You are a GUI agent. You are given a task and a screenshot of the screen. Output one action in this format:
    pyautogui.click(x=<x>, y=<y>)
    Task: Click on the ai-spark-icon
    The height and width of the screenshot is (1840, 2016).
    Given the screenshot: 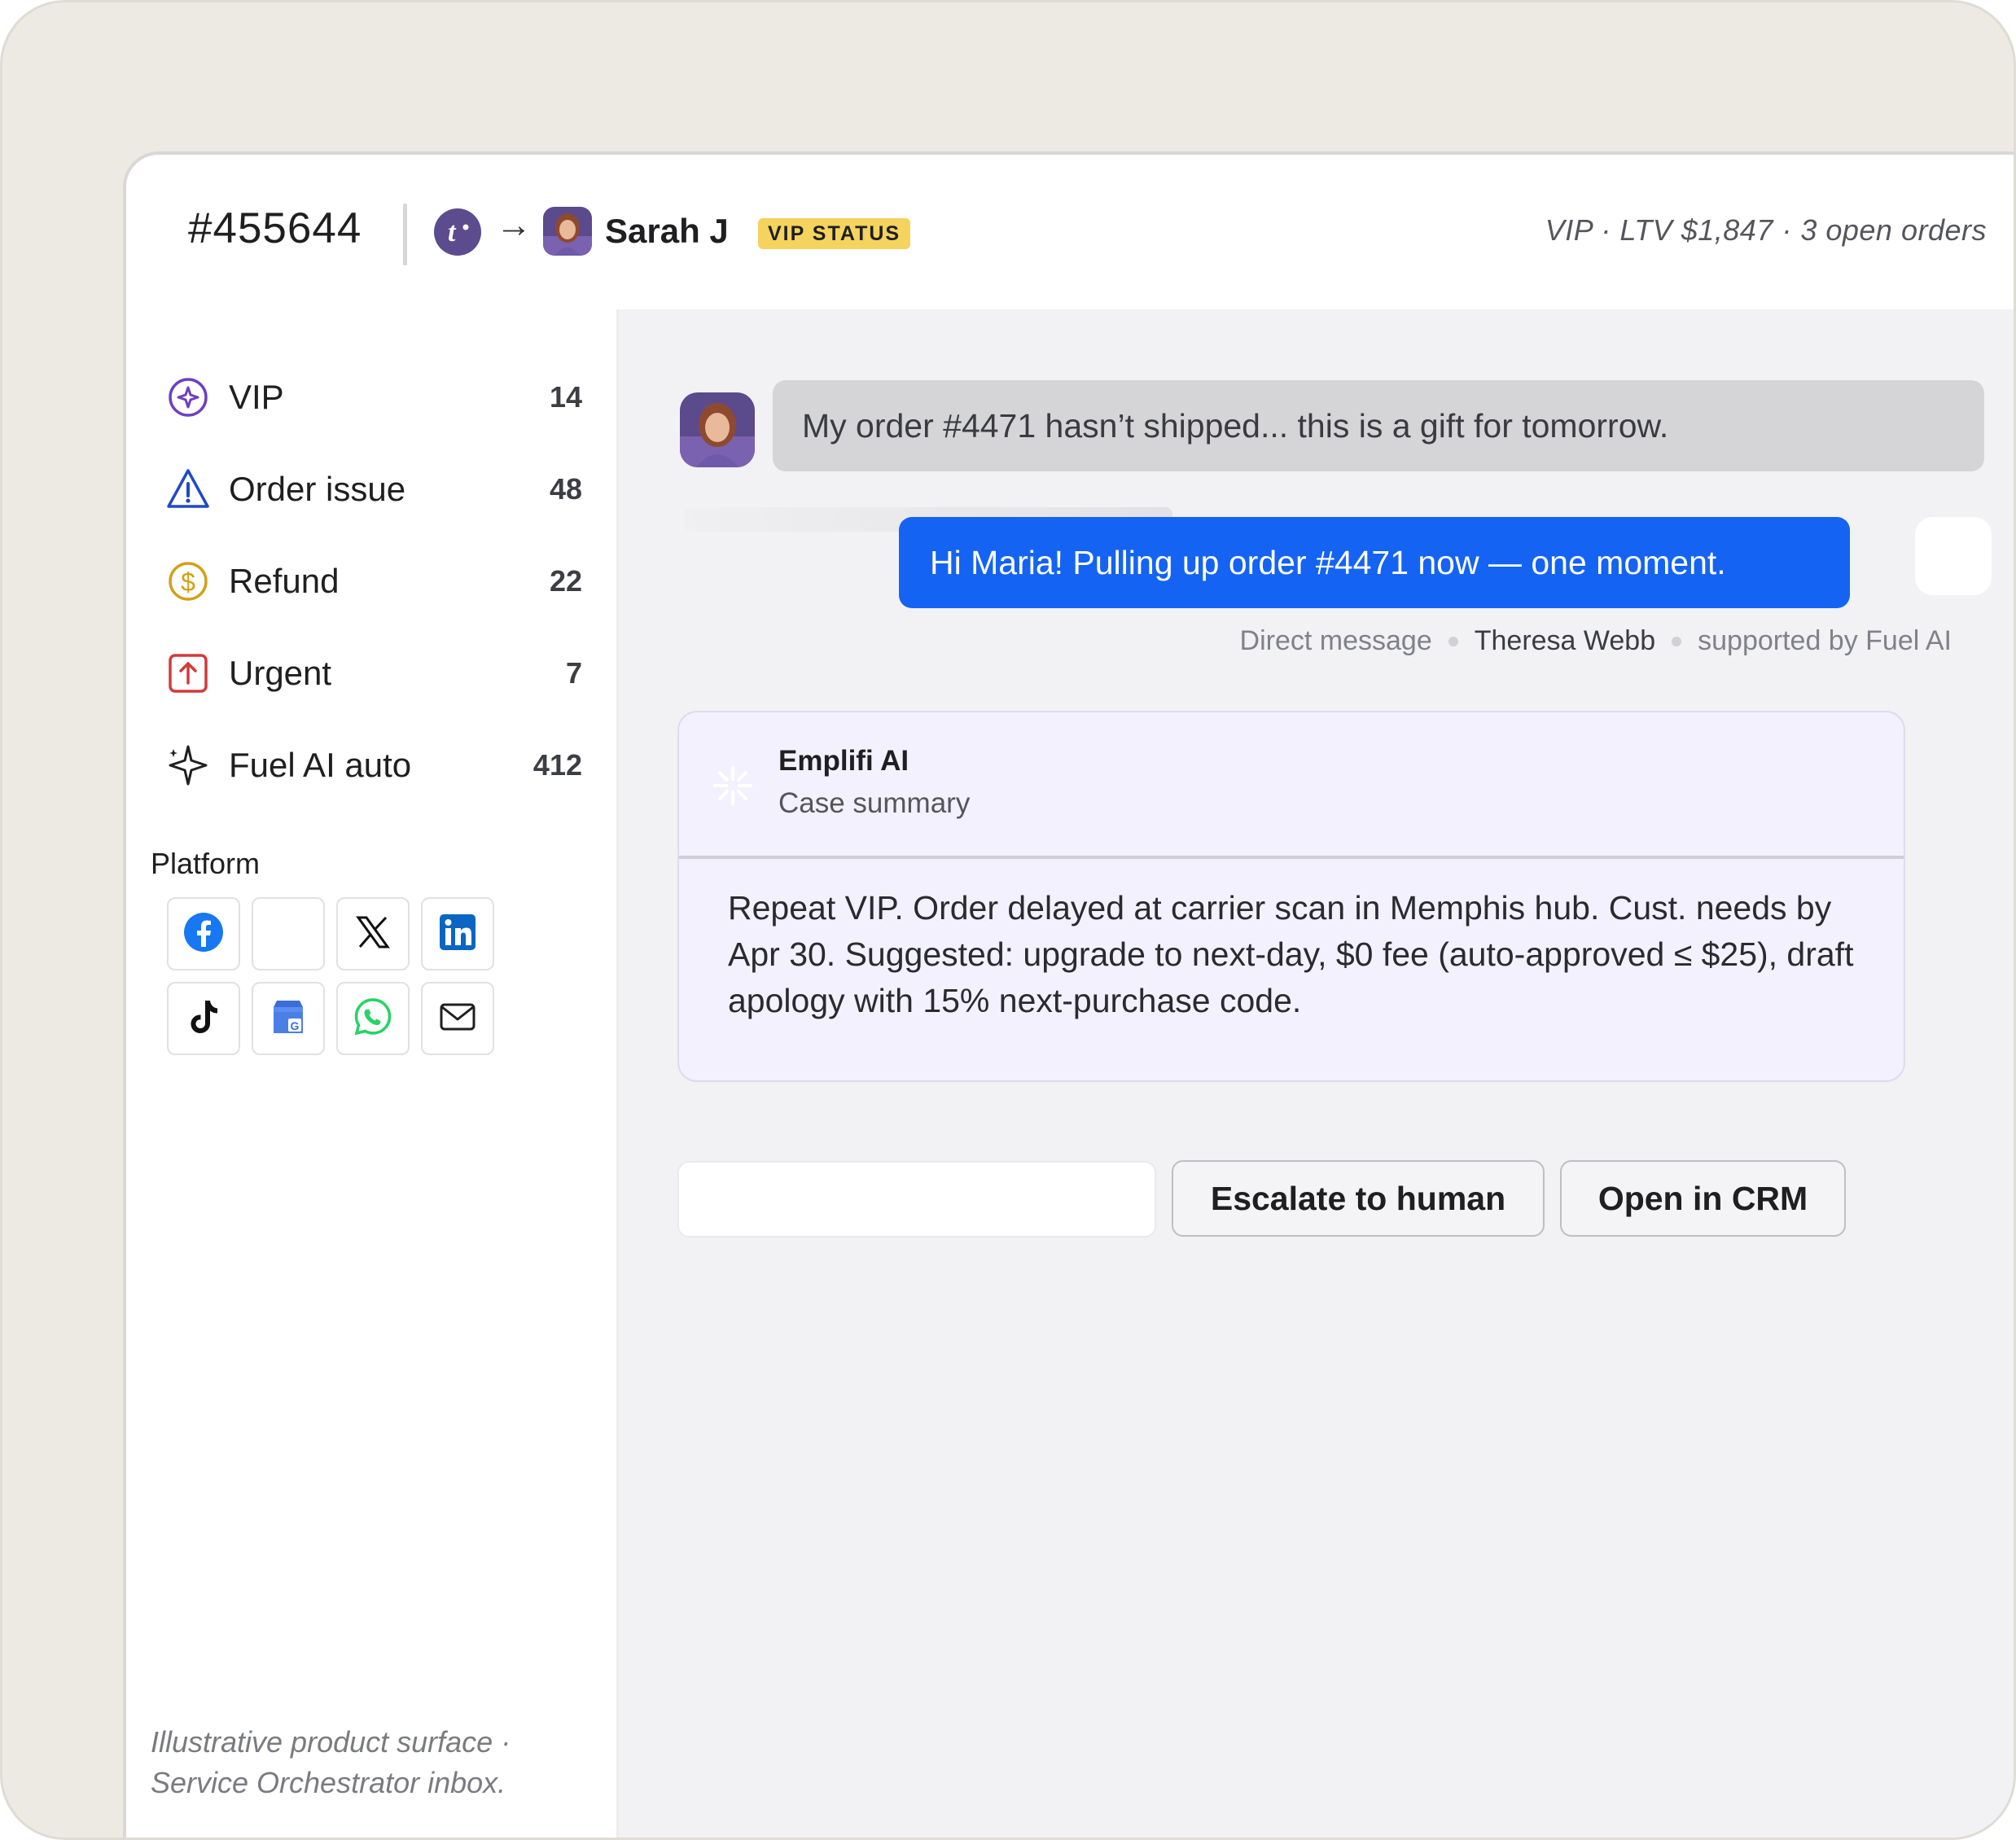 What is the action you would take?
    pyautogui.click(x=733, y=785)
    